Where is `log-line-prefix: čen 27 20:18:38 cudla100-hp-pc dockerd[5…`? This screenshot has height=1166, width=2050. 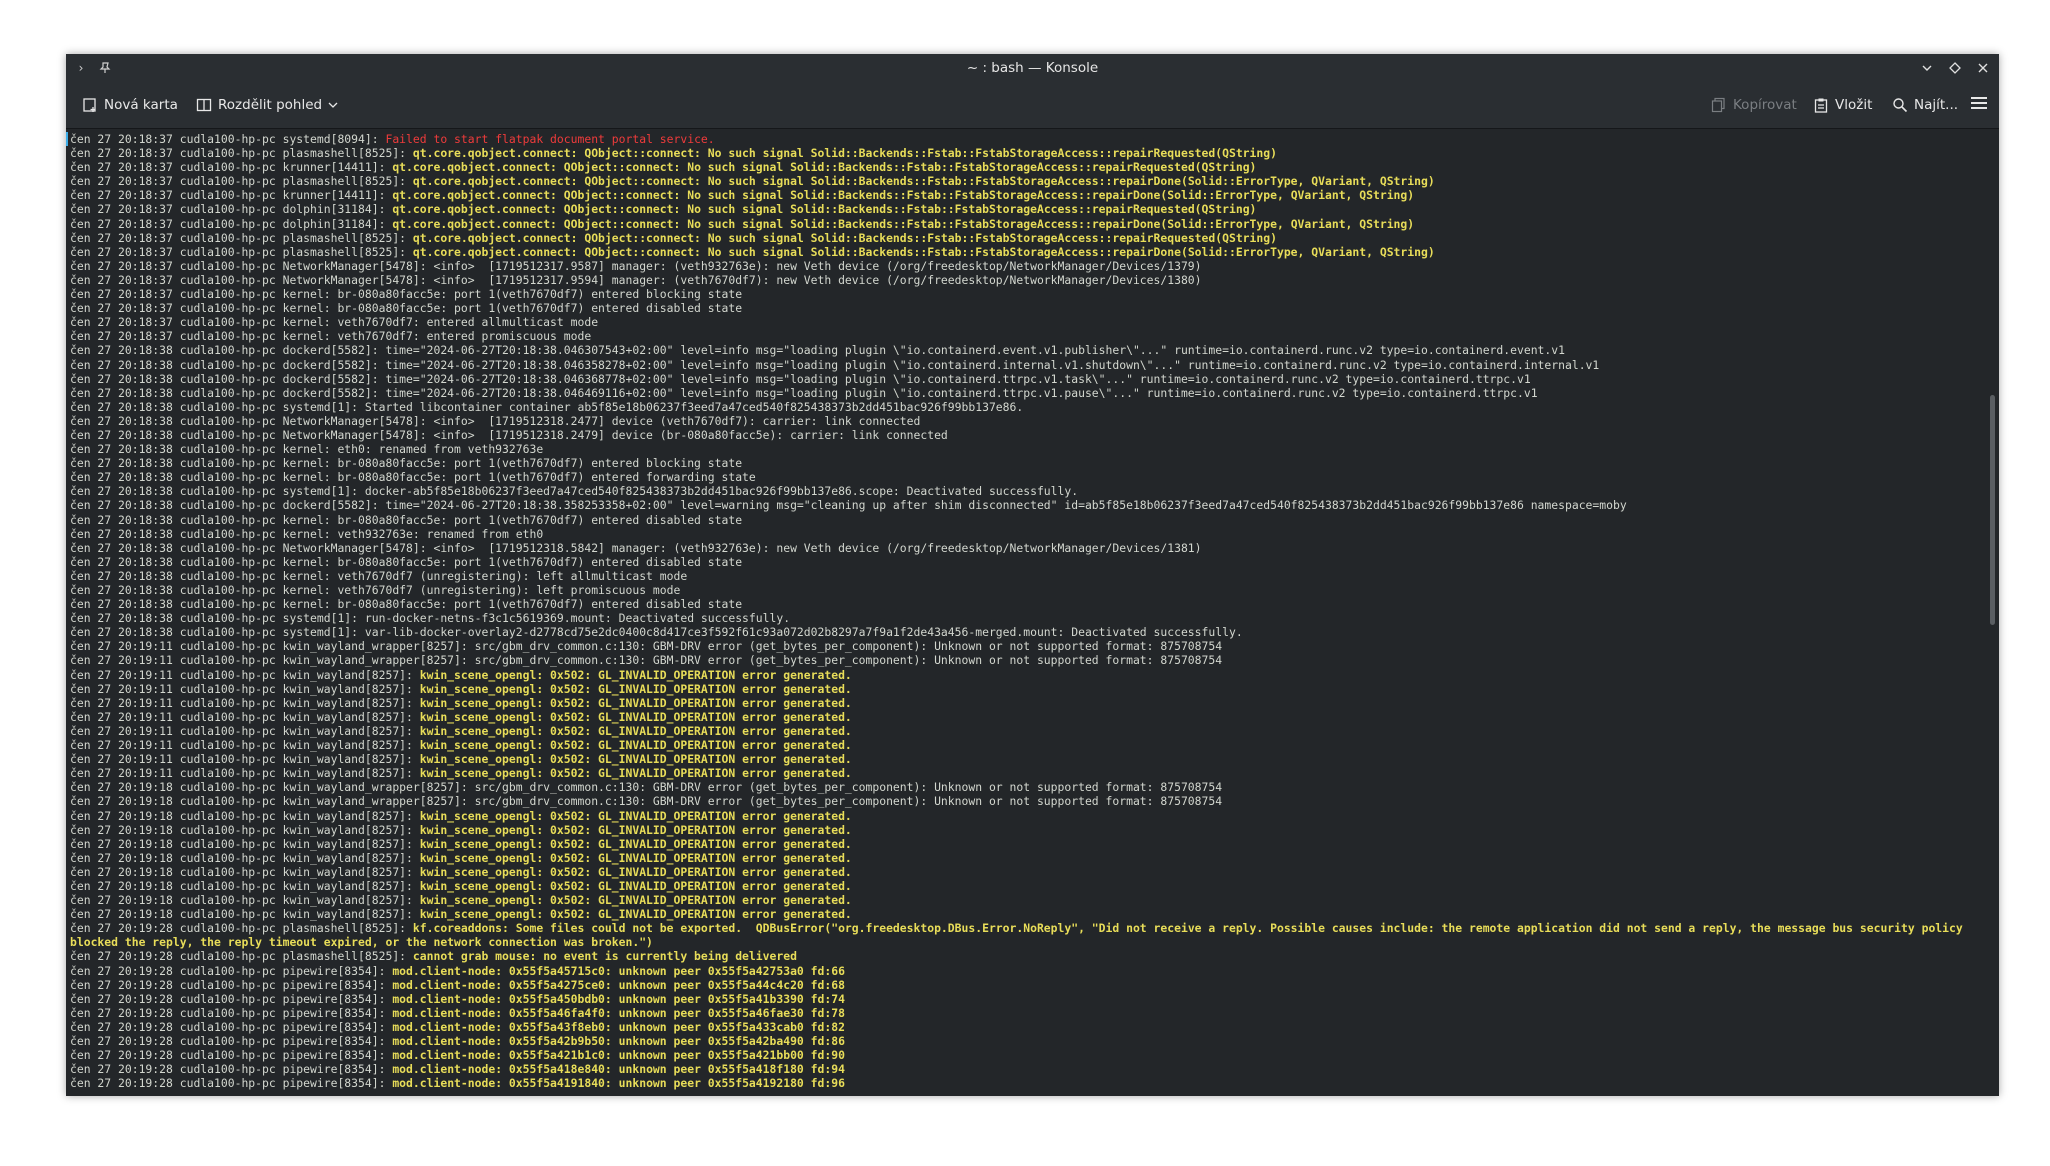 log-line-prefix: čen 27 20:18:38 cudla100-hp-pc dockerd[5… is located at coordinates (804, 392).